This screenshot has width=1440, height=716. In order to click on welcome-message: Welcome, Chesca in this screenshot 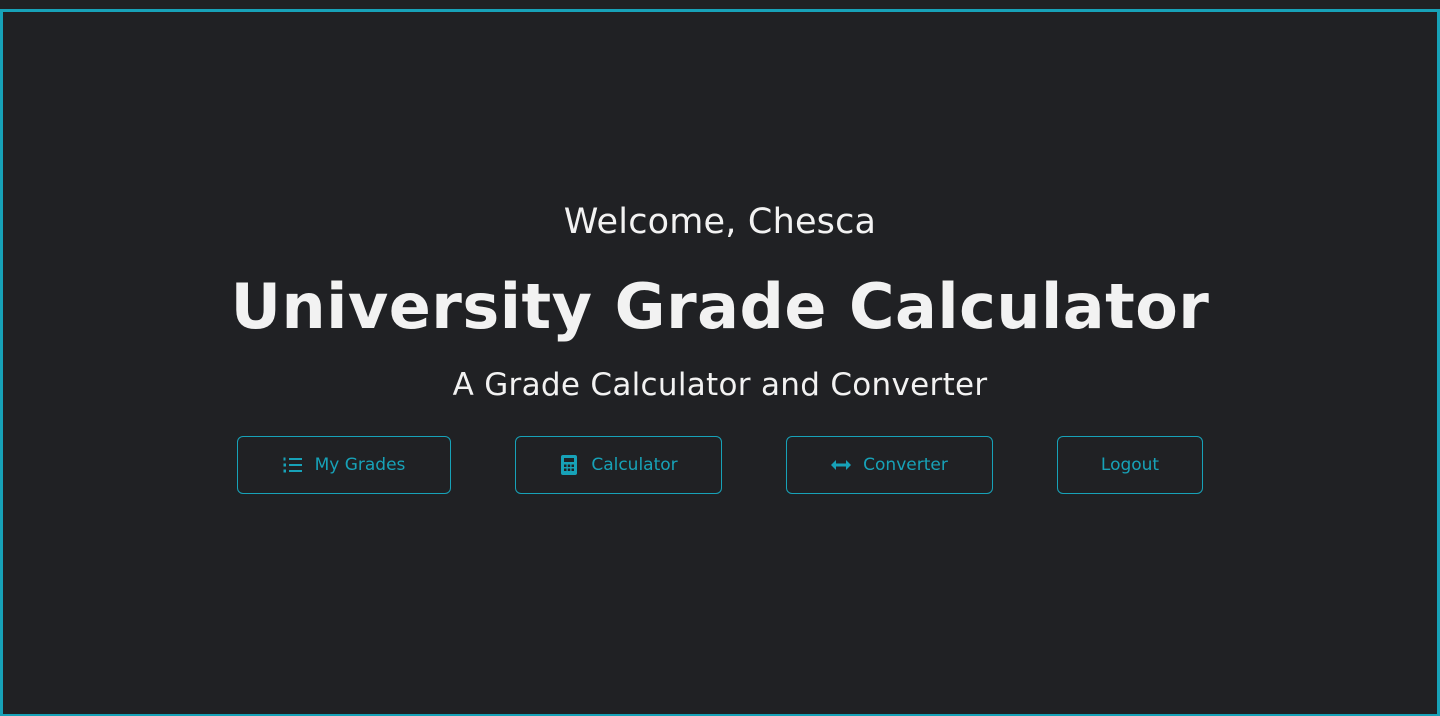, I will do `click(720, 222)`.